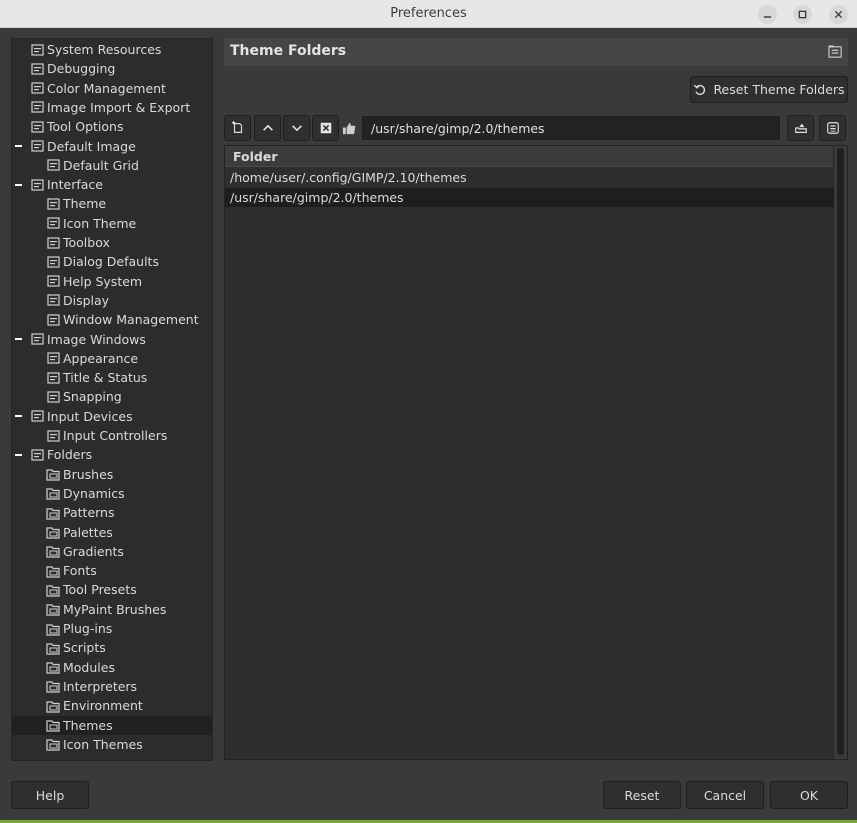 Image resolution: width=857 pixels, height=823 pixels. Describe the element at coordinates (90, 416) in the screenshot. I see `tree-item-label: Input Devices` at that location.